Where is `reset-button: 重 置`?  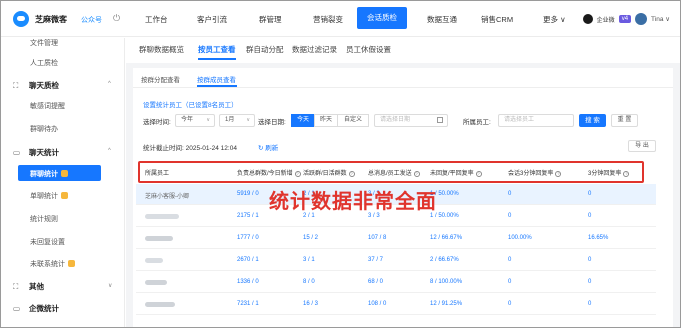
reset-button: 重 置 is located at coordinates (624, 120).